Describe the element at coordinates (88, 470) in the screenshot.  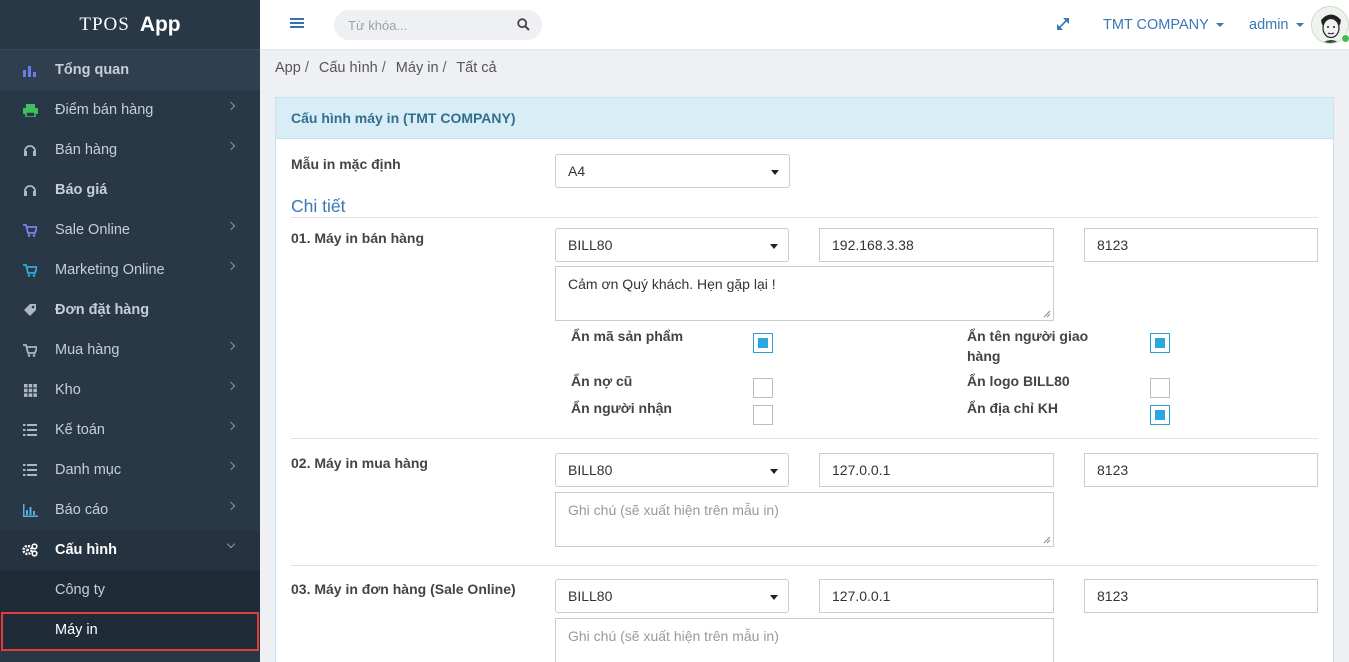
I see `sidebar-item-label: Danh mục` at that location.